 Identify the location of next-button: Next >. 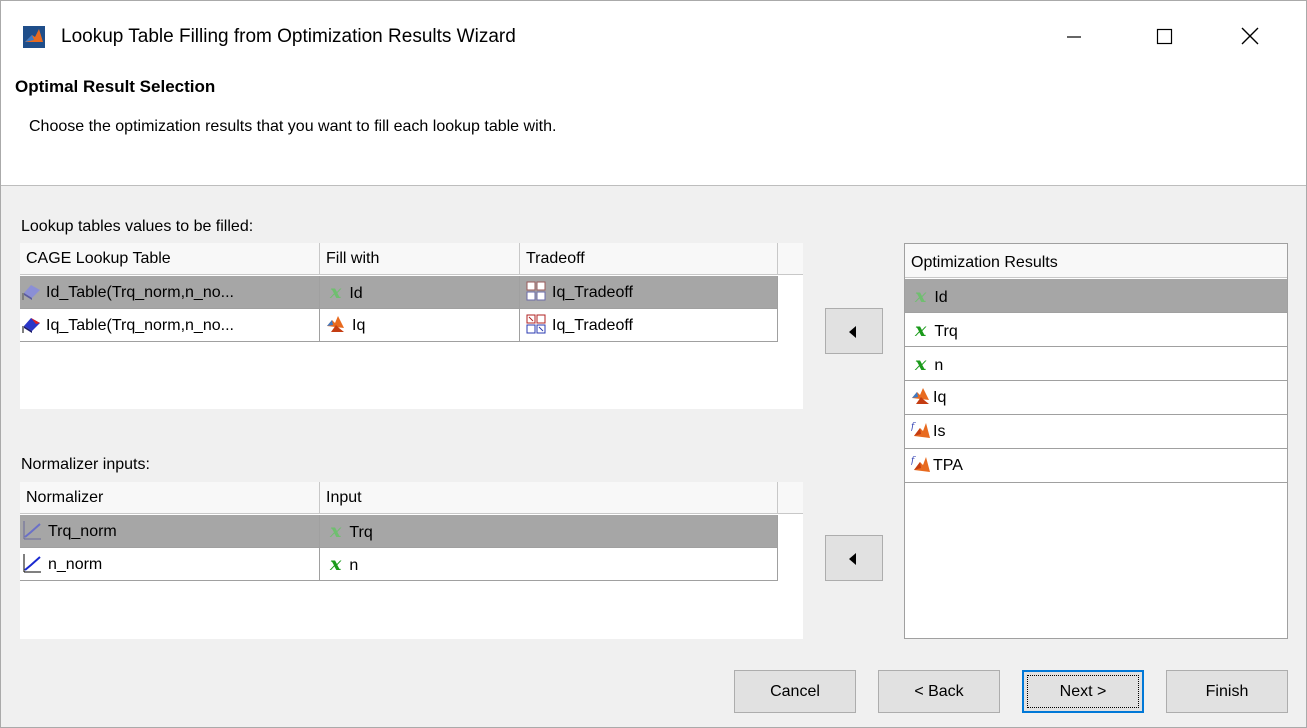
(1083, 691).